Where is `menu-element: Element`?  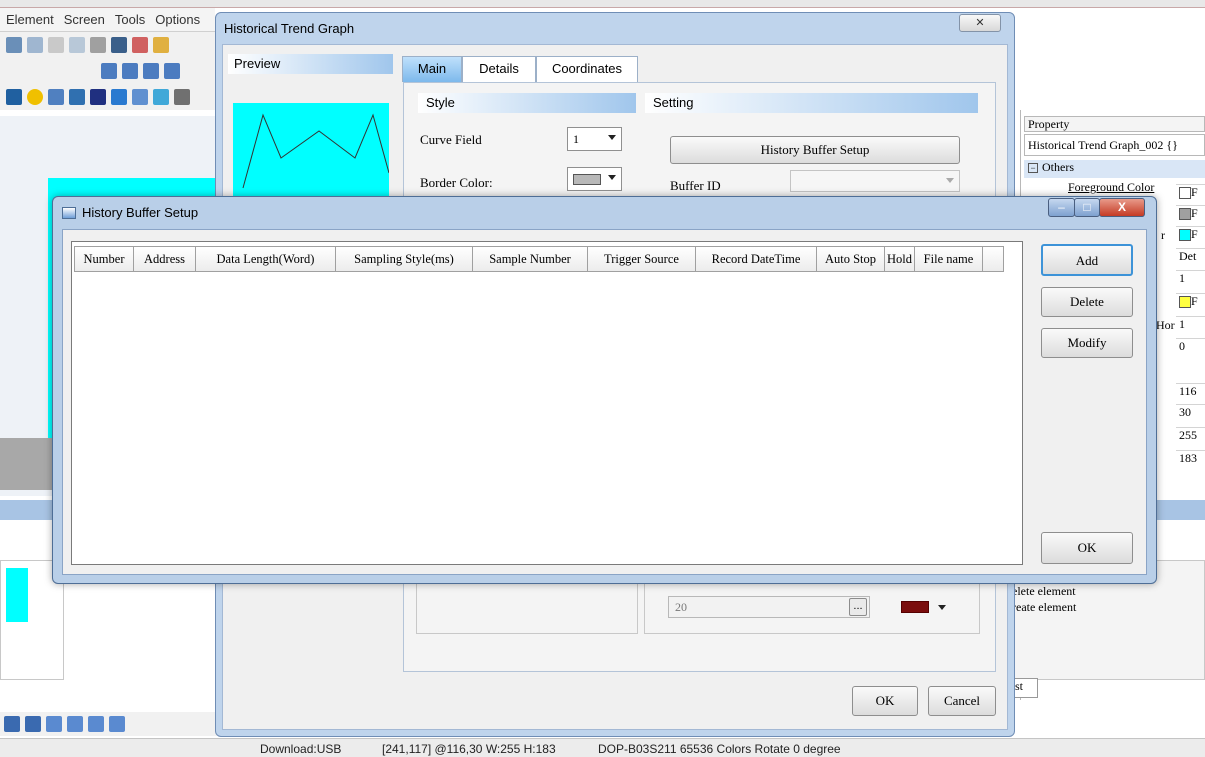 menu-element: Element is located at coordinates (30, 19).